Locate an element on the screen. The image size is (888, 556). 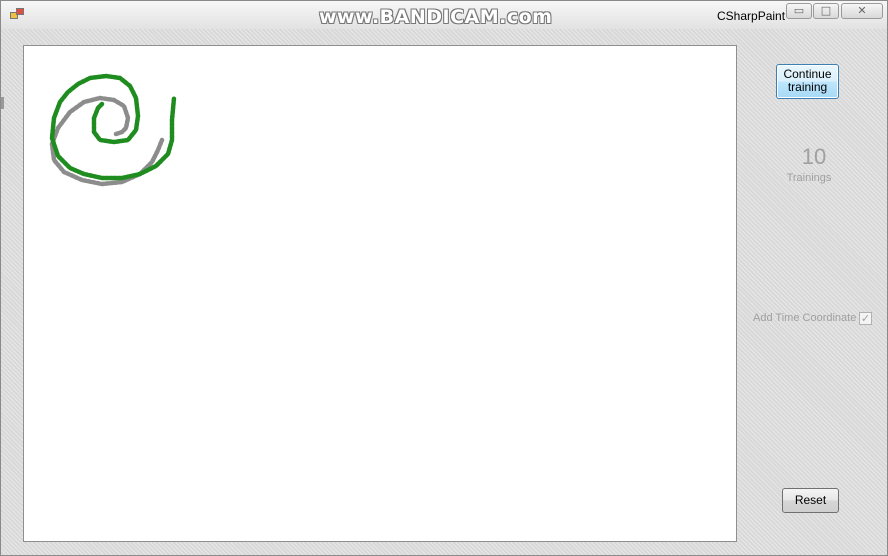
minimize-button: ▭ is located at coordinates (799, 11).